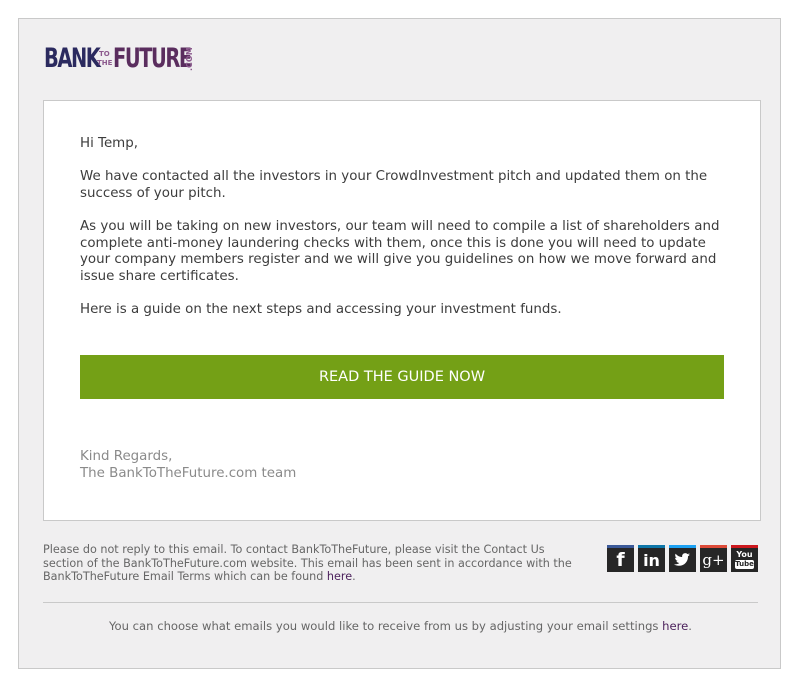 The width and height of the screenshot is (799, 688). I want to click on regards-line: Kind Regards,, so click(126, 456).